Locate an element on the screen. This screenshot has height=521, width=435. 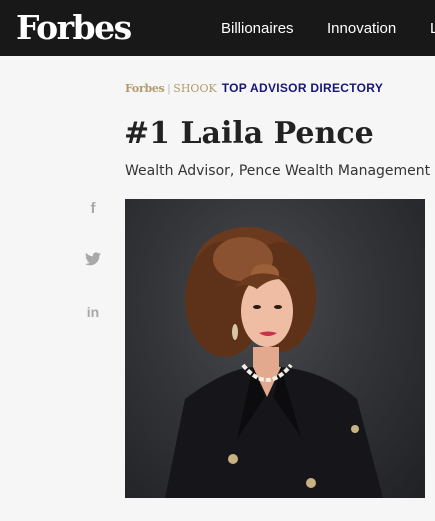
facebook-icon: f is located at coordinates (93, 210).